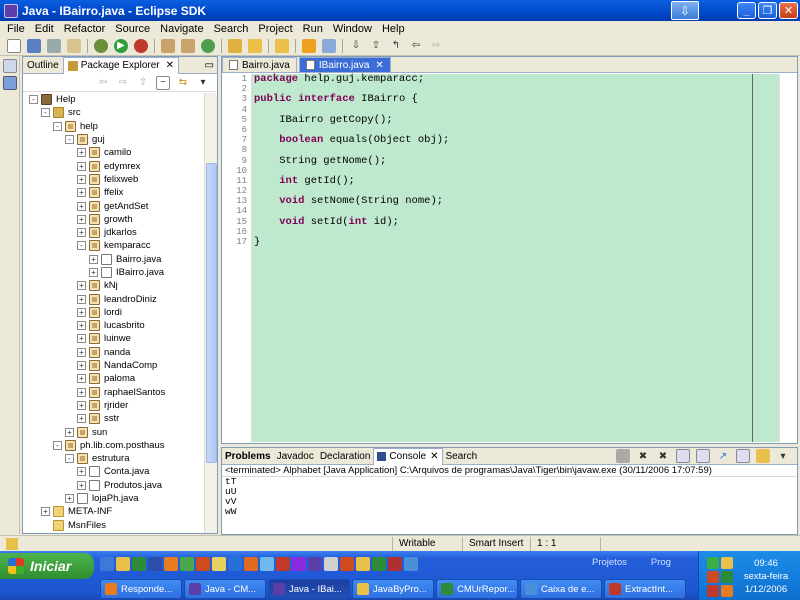 This screenshot has width=800, height=600. Describe the element at coordinates (376, 46) in the screenshot. I see `prev-annotation-icon: ⇧` at that location.